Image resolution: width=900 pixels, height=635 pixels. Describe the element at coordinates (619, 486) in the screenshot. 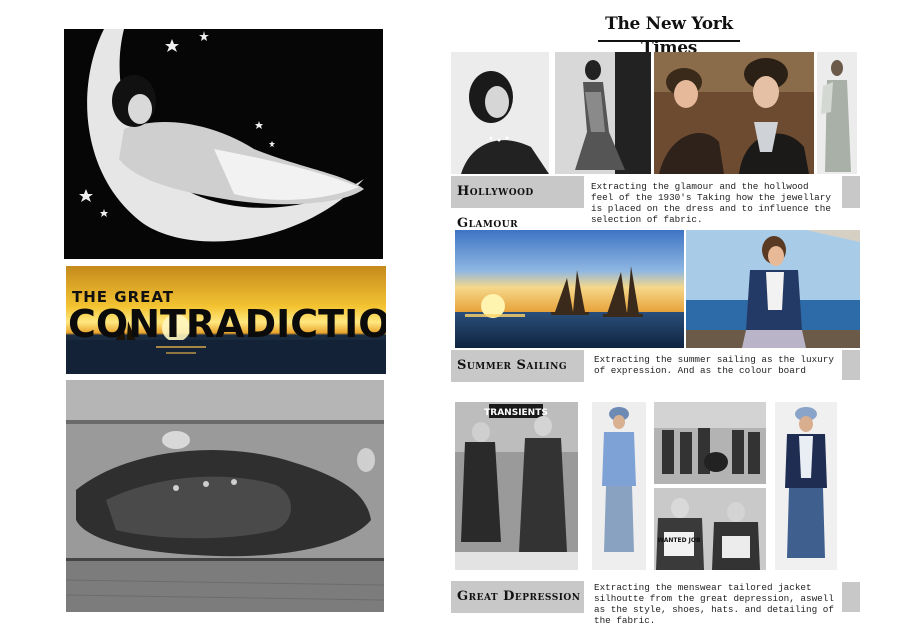

I see `denim-model-photo` at that location.